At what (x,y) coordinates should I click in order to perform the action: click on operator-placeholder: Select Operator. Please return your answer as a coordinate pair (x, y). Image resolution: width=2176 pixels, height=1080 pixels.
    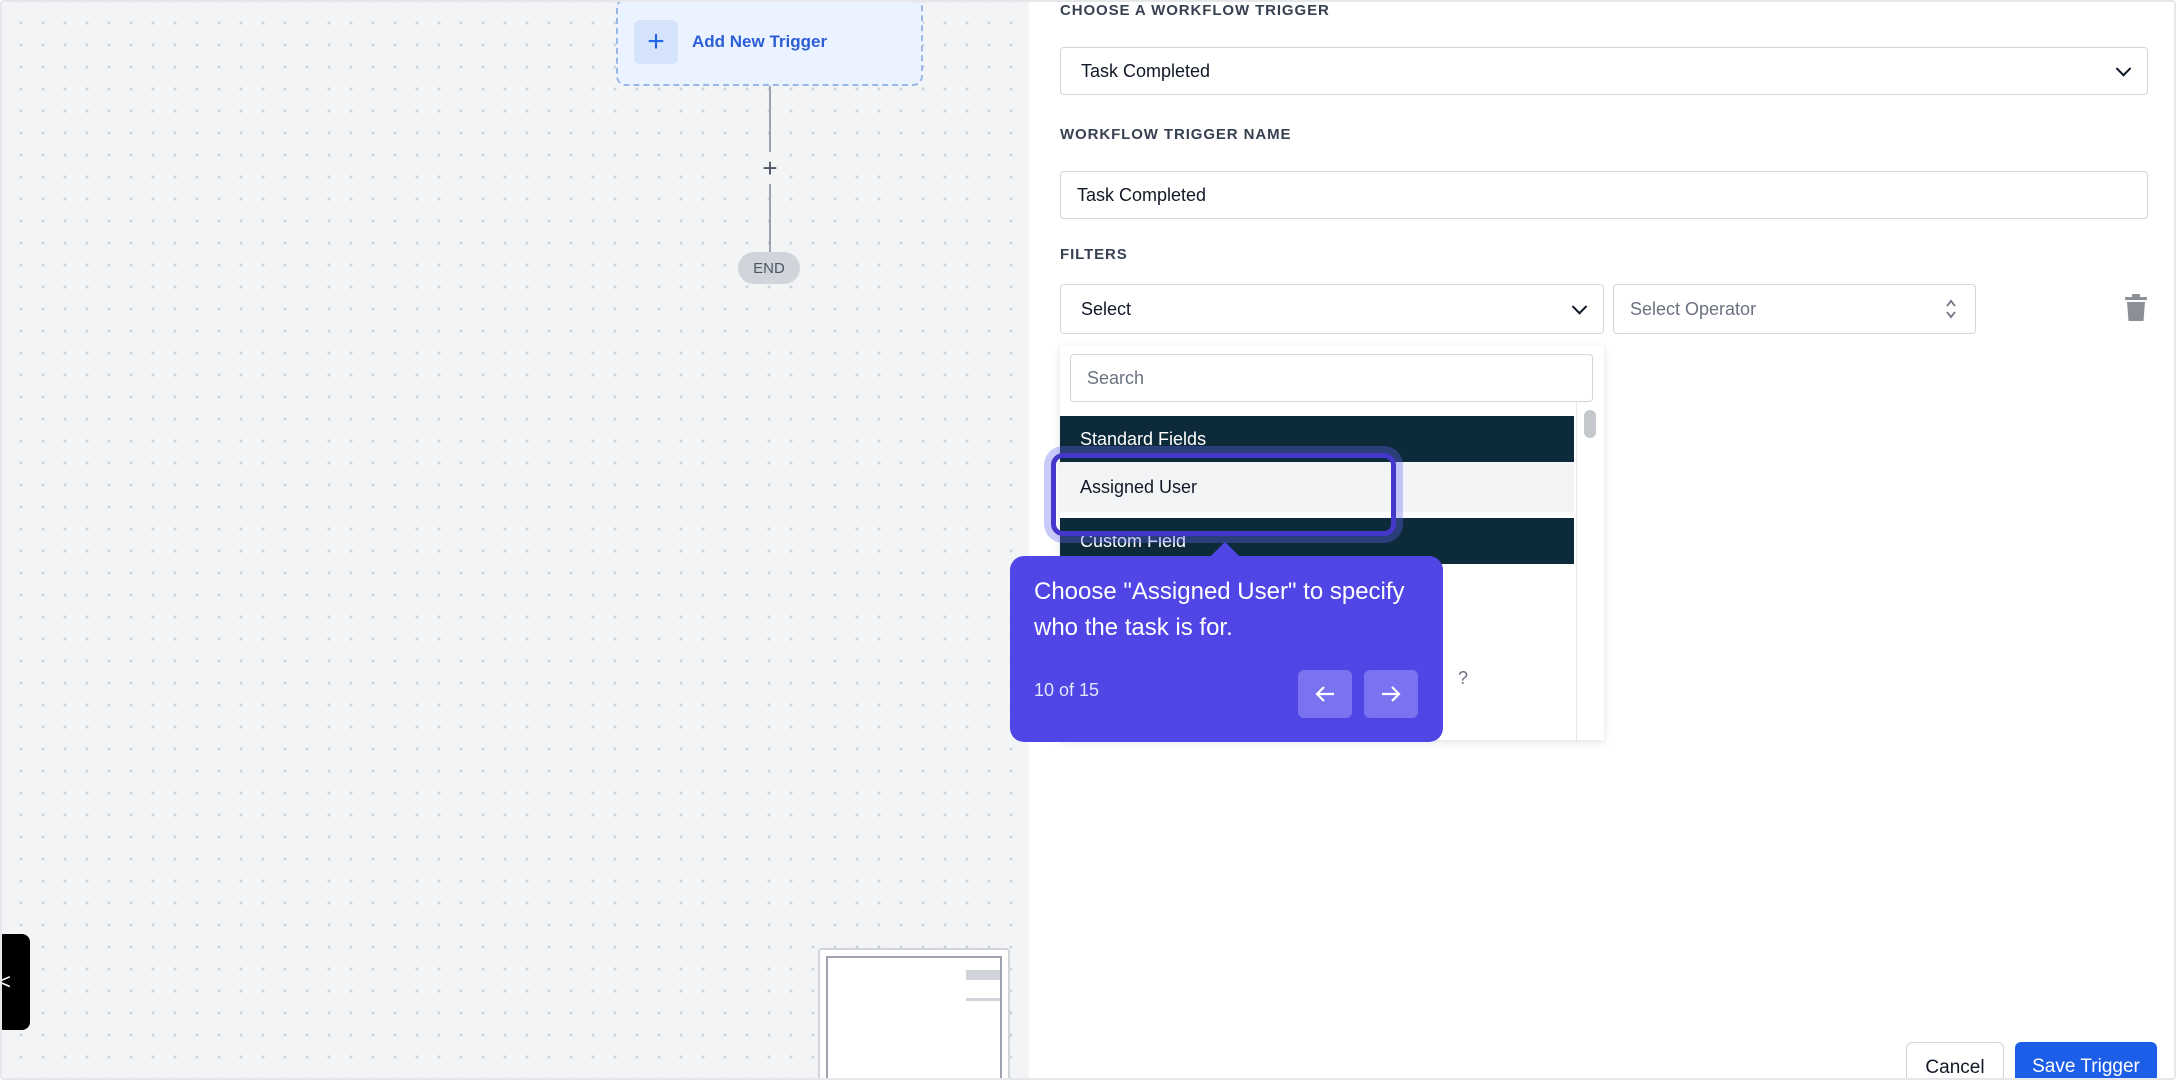
    Looking at the image, I should click on (1693, 308).